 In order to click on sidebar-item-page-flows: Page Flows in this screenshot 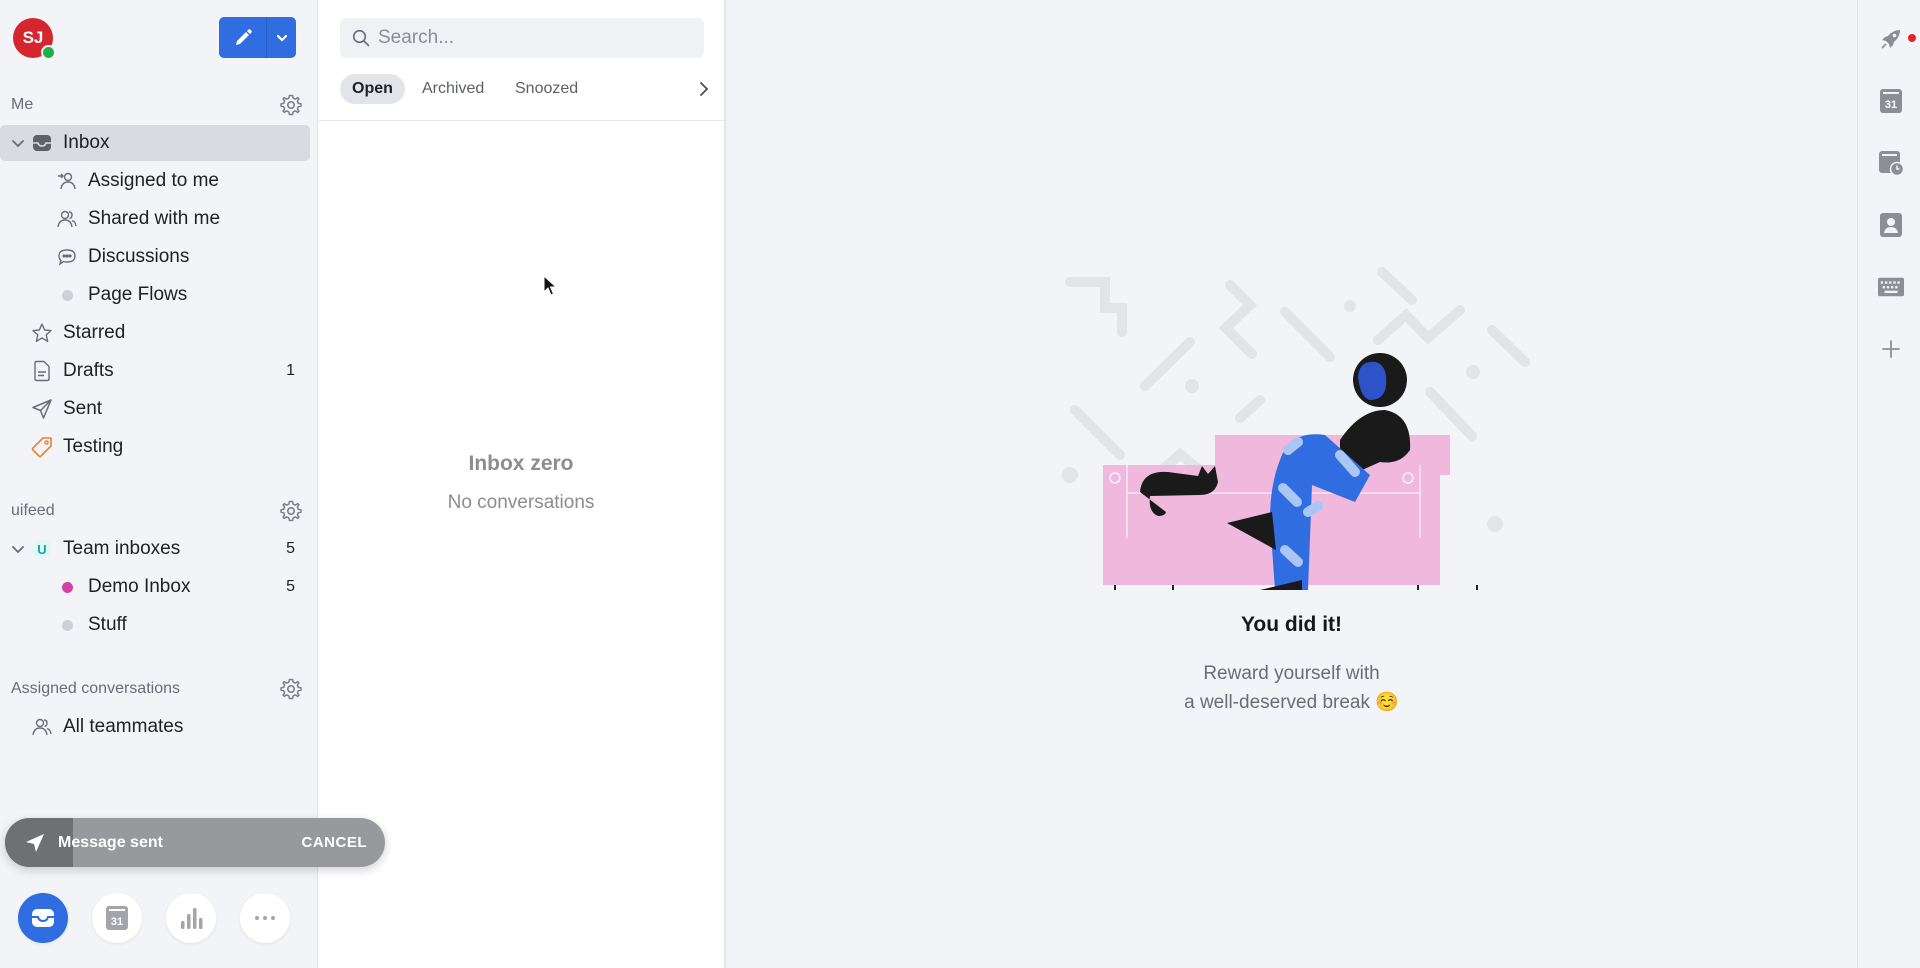, I will do `click(155, 295)`.